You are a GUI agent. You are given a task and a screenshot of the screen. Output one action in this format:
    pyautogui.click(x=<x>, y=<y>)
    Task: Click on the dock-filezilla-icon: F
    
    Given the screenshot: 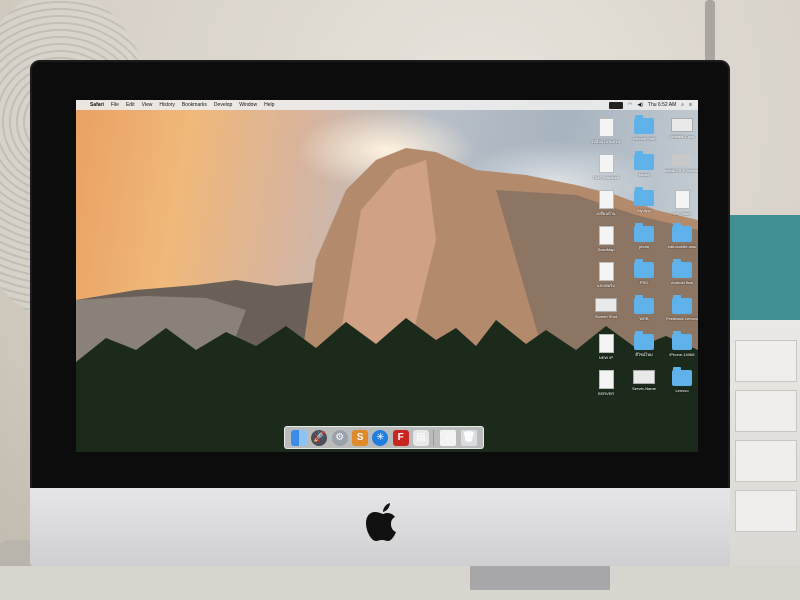 What is the action you would take?
    pyautogui.click(x=400, y=437)
    